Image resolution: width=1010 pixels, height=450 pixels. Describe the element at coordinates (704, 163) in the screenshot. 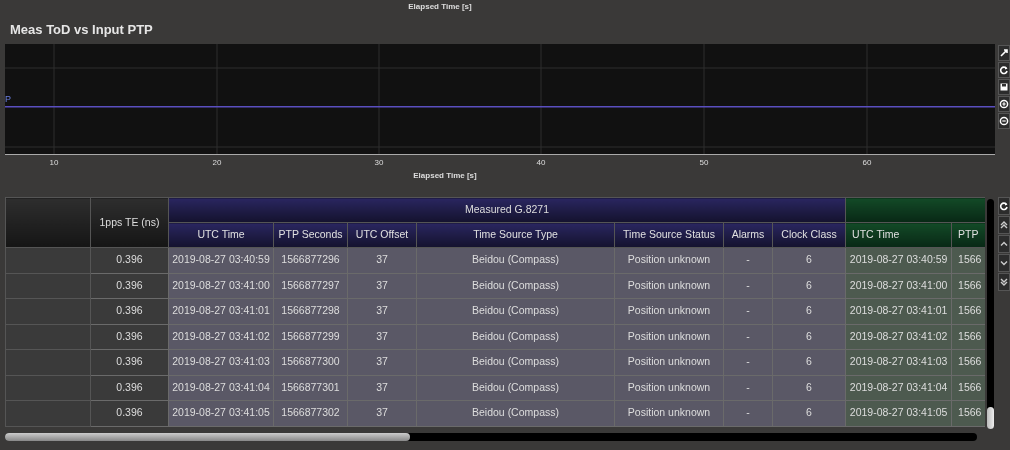

I see `tick-label: 50` at that location.